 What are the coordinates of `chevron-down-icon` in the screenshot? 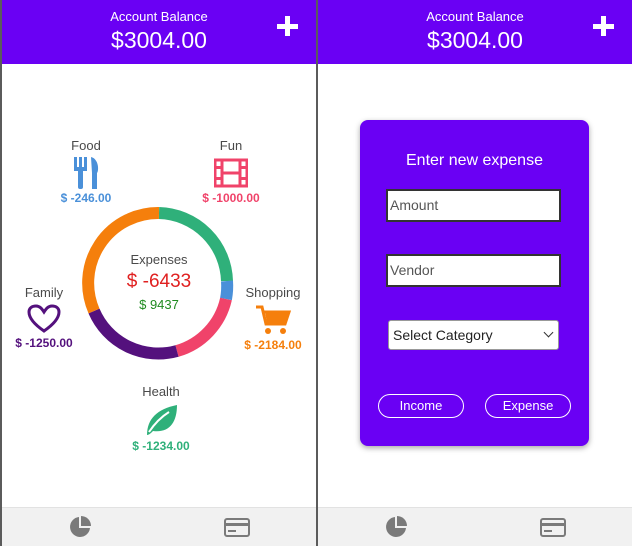 It's located at (548, 332).